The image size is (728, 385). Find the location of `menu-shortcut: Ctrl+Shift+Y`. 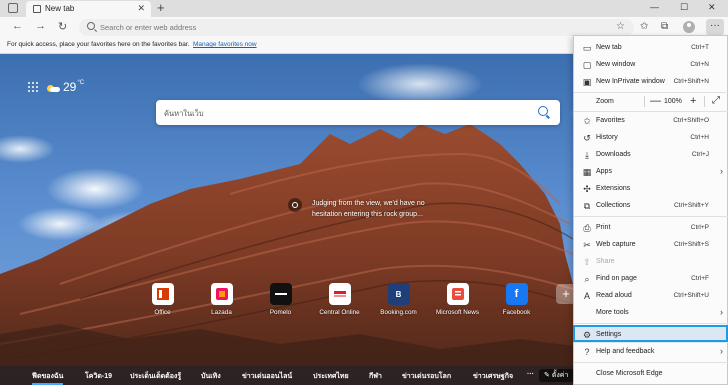

menu-shortcut: Ctrl+Shift+Y is located at coordinates (691, 205).